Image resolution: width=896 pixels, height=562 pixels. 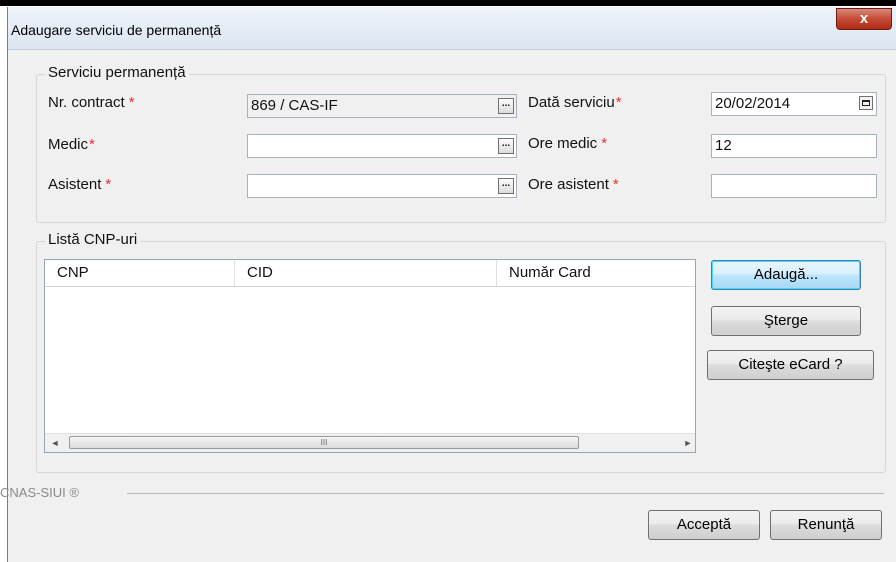 What do you see at coordinates (794, 104) in the screenshot?
I see `service-date-field: 20/02/2014` at bounding box center [794, 104].